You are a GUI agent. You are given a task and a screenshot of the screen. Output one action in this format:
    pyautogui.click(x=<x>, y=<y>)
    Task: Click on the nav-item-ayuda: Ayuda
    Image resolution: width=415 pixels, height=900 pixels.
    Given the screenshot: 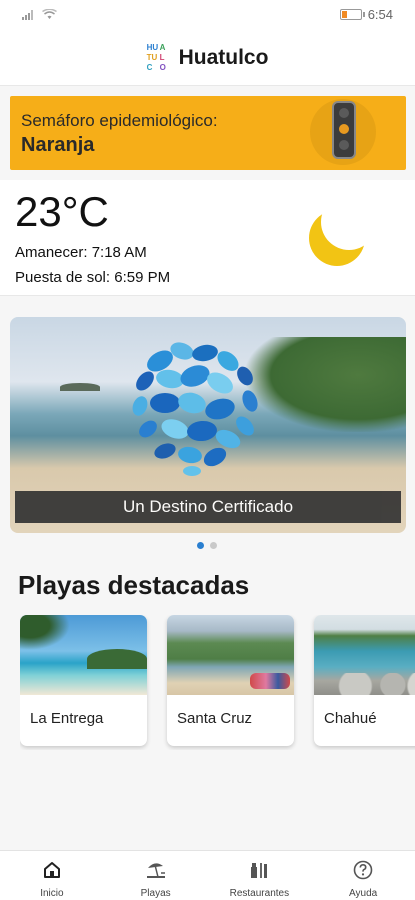 What is the action you would take?
    pyautogui.click(x=363, y=875)
    